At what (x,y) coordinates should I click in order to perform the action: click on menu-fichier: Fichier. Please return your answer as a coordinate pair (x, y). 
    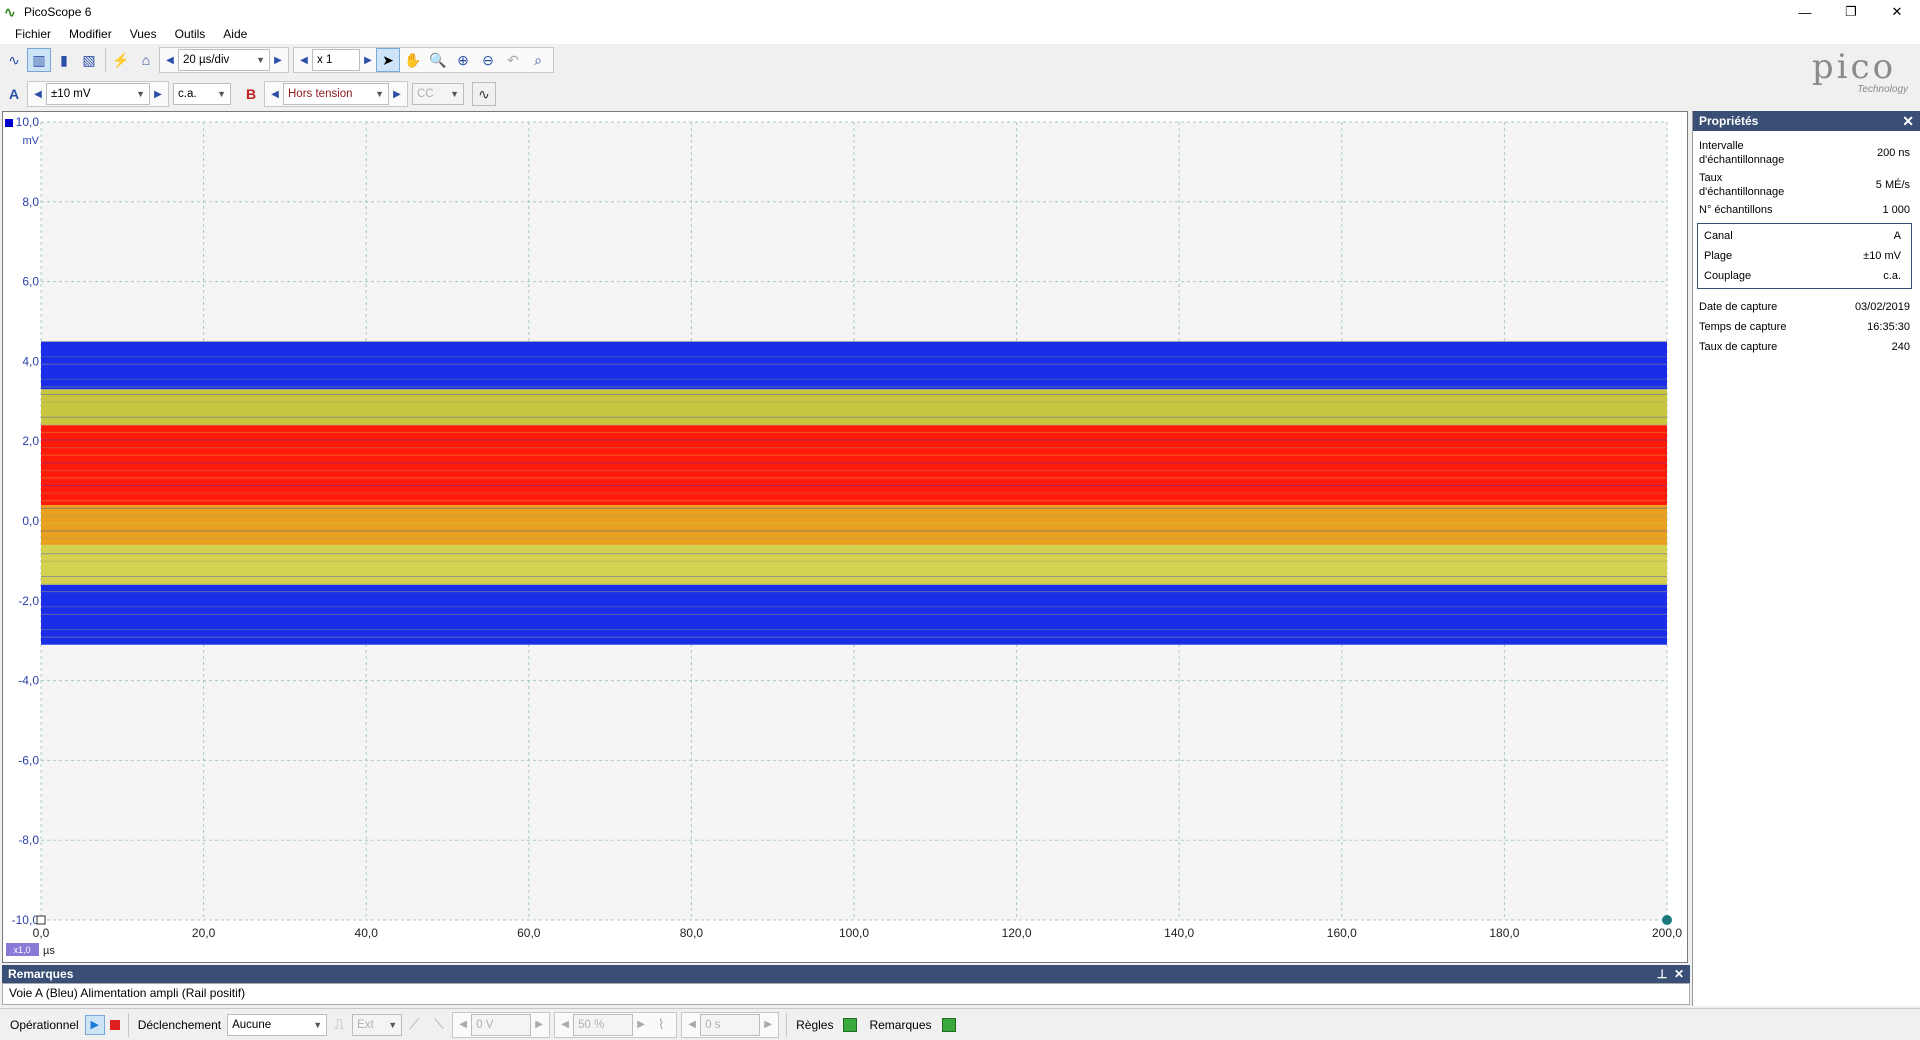
    Looking at the image, I should click on (33, 34).